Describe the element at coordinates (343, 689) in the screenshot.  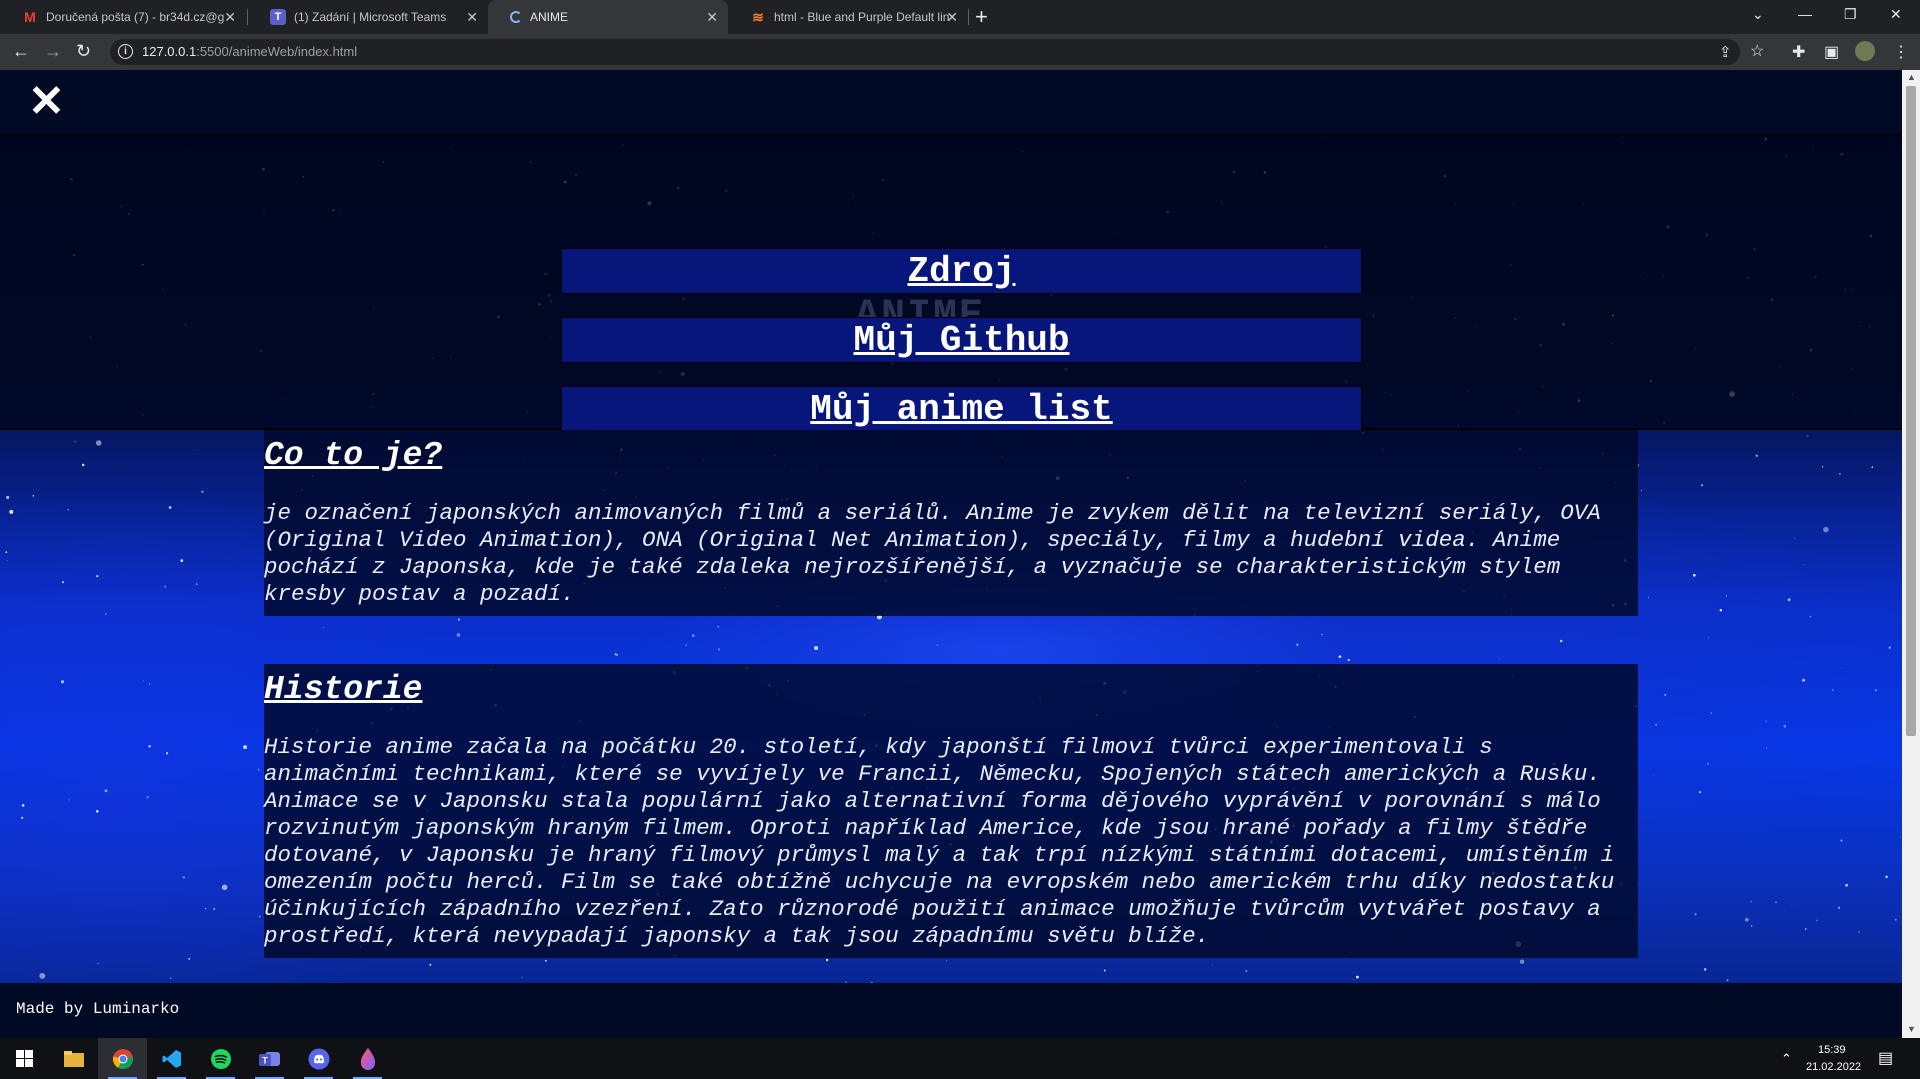
I see `section-title: Historie` at that location.